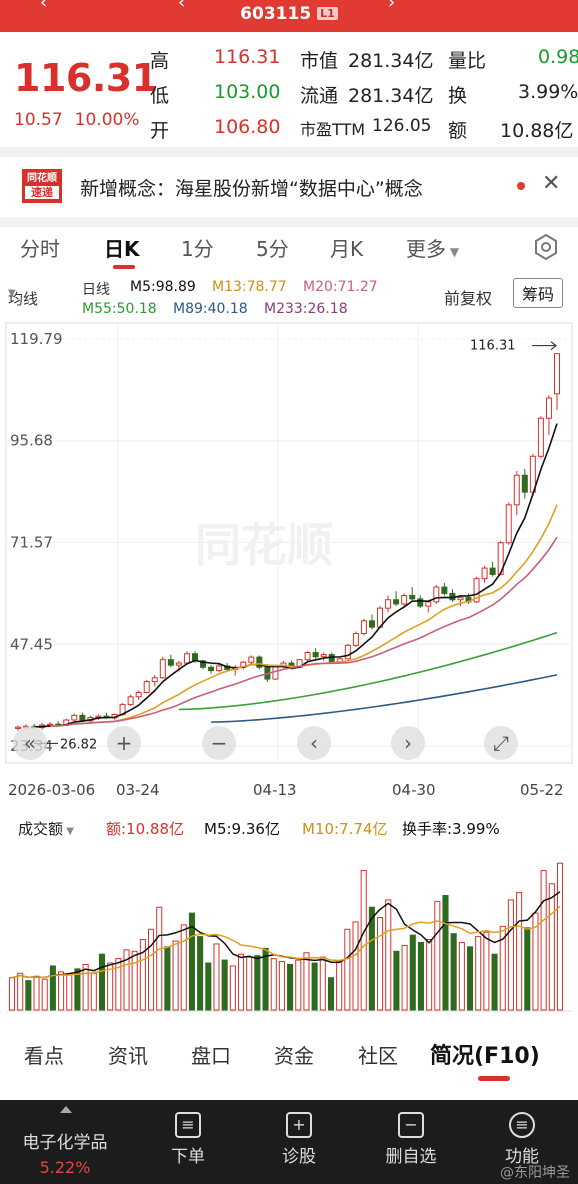 This screenshot has height=1184, width=578. I want to click on tab-orderbook: 盘口, so click(211, 1054).